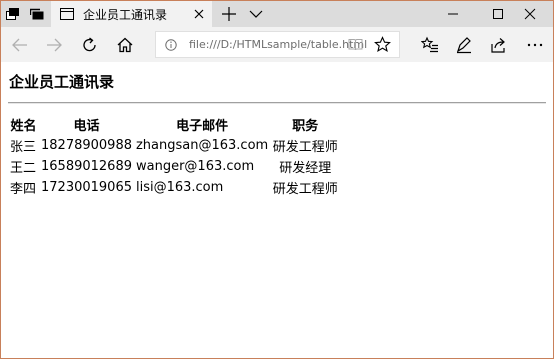 Image resolution: width=554 pixels, height=359 pixels. I want to click on navigation-bar: file:///D:/HTMLsample/table.html, so click(277, 44).